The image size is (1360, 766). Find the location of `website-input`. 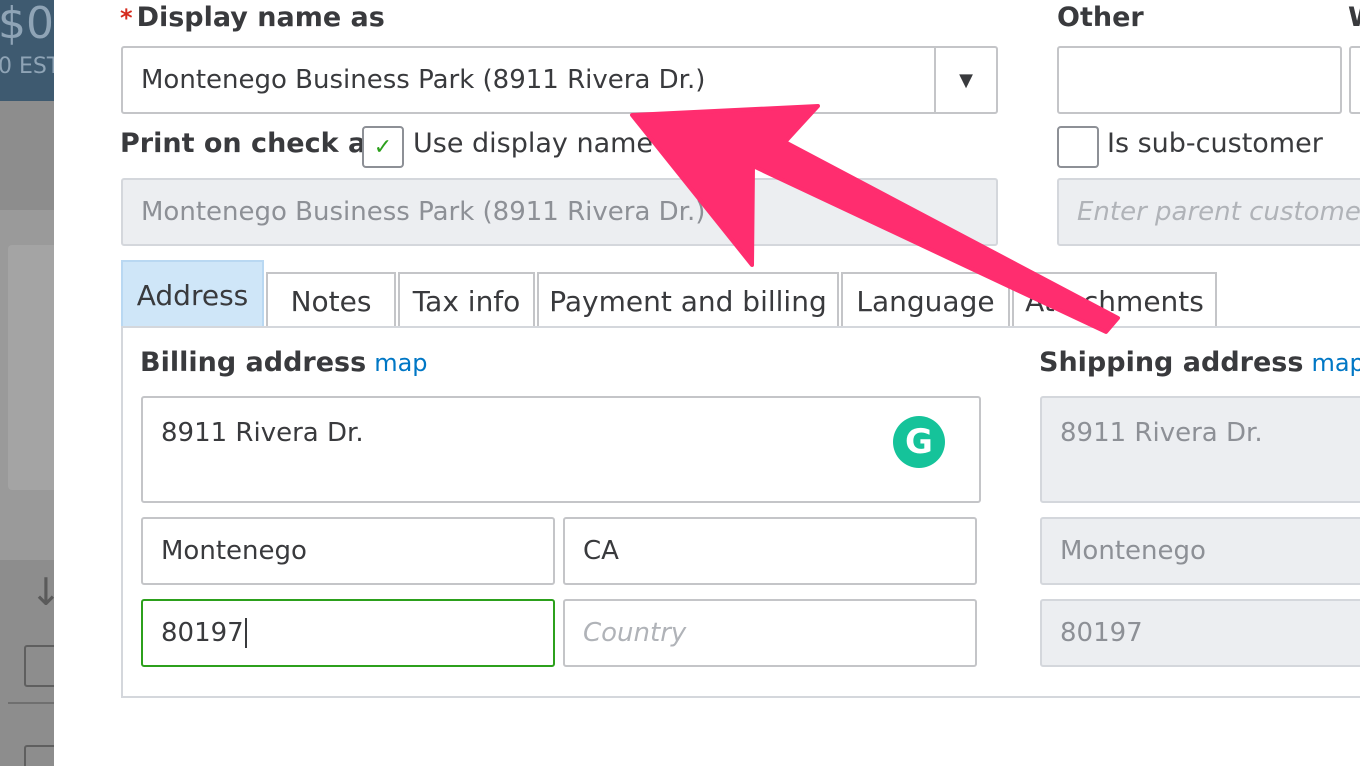

website-input is located at coordinates (1354, 80).